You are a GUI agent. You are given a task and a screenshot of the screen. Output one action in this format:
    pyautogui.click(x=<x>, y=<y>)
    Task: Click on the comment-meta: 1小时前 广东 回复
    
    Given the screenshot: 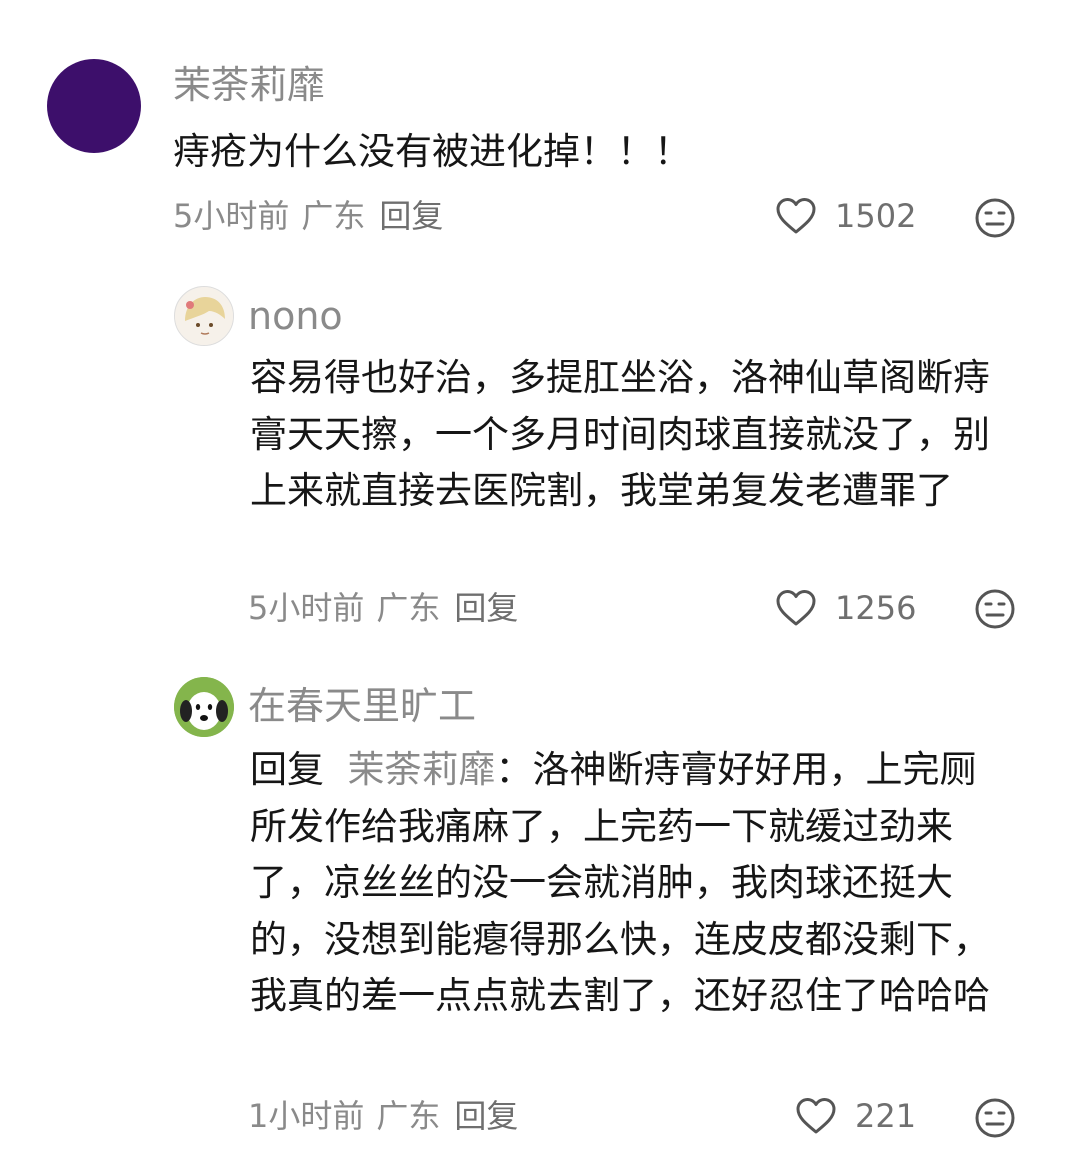 What is the action you would take?
    pyautogui.click(x=389, y=1116)
    